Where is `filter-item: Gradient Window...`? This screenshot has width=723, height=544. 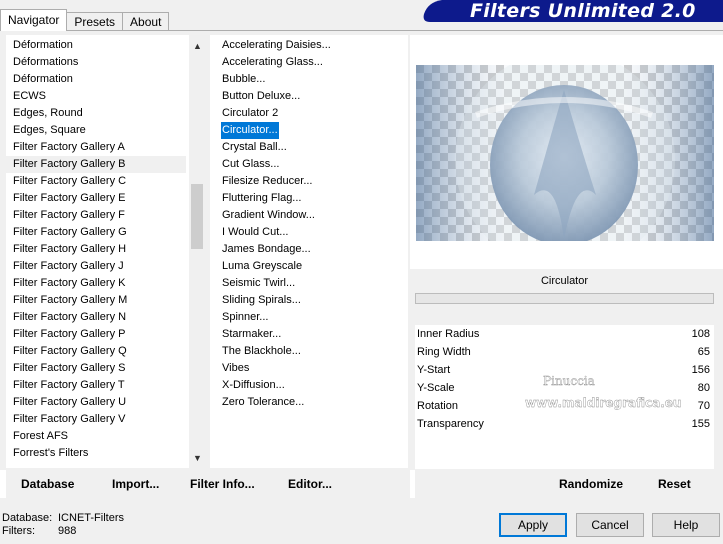 filter-item: Gradient Window... is located at coordinates (309, 215).